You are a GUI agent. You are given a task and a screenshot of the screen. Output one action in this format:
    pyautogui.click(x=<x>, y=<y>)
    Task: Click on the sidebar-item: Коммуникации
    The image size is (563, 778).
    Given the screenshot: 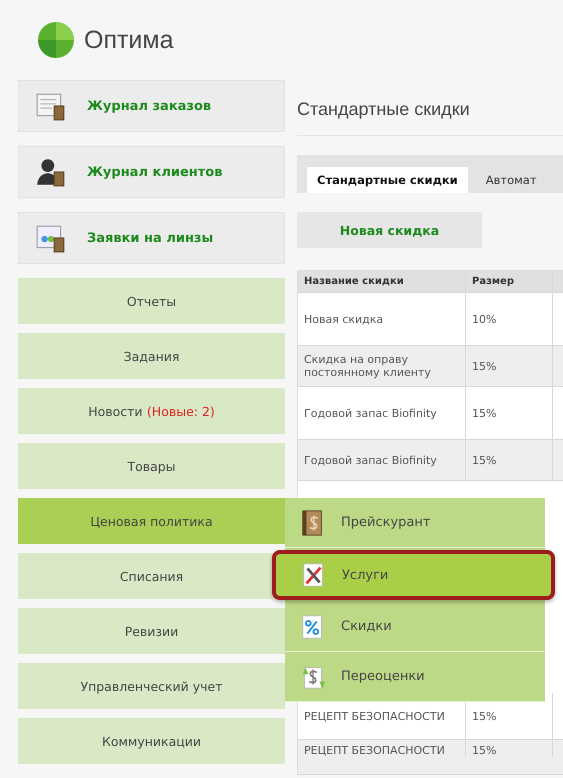 What is the action you would take?
    pyautogui.click(x=151, y=741)
    